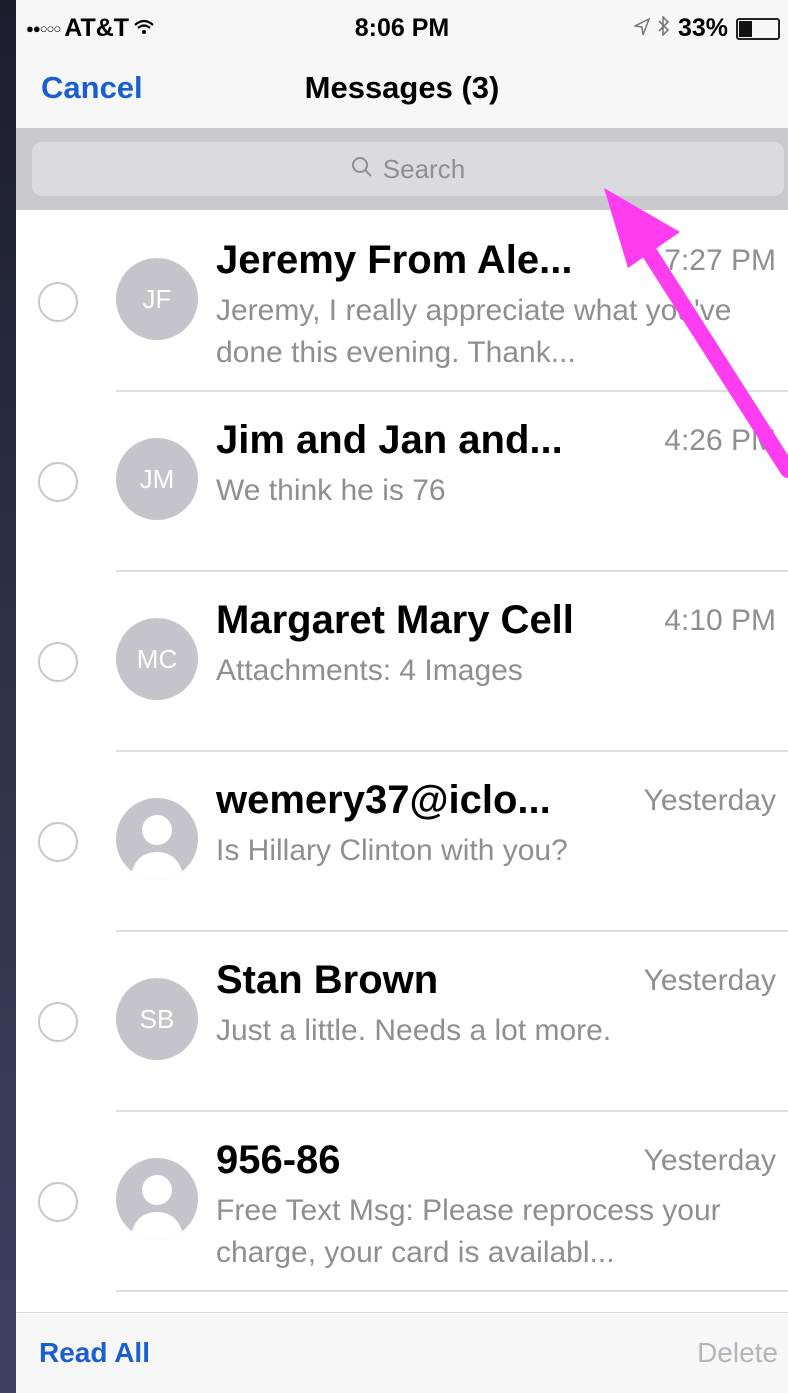 This screenshot has height=1393, width=788. Describe the element at coordinates (278, 1160) in the screenshot. I see `contact-name: 956-86` at that location.